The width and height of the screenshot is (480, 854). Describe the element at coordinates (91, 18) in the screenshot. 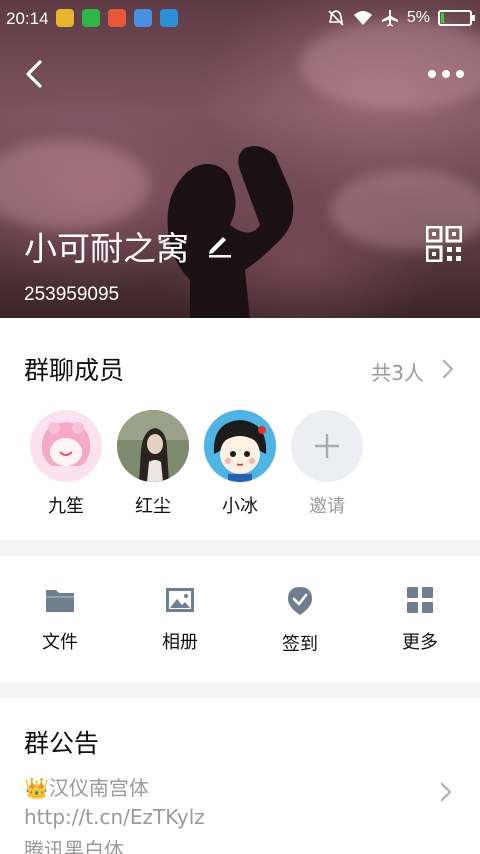

I see `browser-notification-icon` at that location.